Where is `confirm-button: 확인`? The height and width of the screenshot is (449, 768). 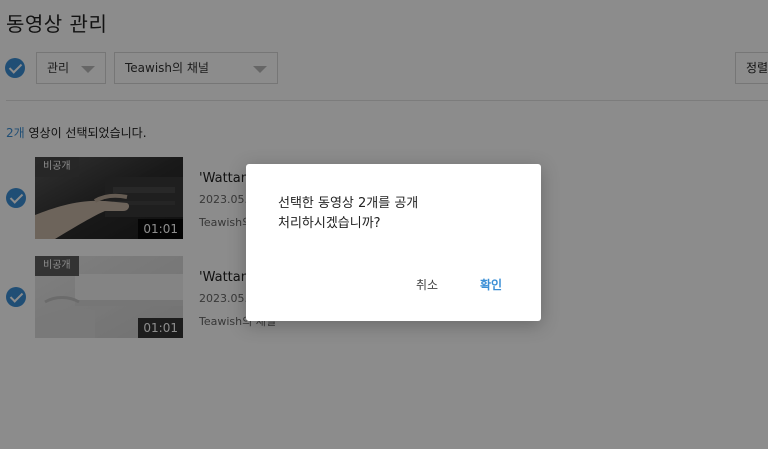
confirm-button: 확인 is located at coordinates (491, 284).